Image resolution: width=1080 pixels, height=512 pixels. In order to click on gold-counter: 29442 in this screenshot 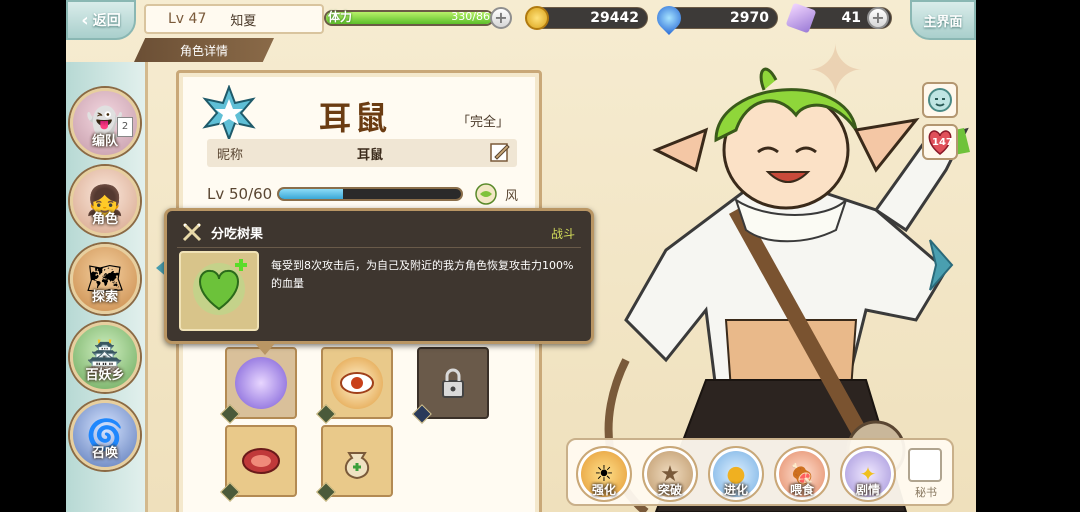, I will do `click(586, 18)`.